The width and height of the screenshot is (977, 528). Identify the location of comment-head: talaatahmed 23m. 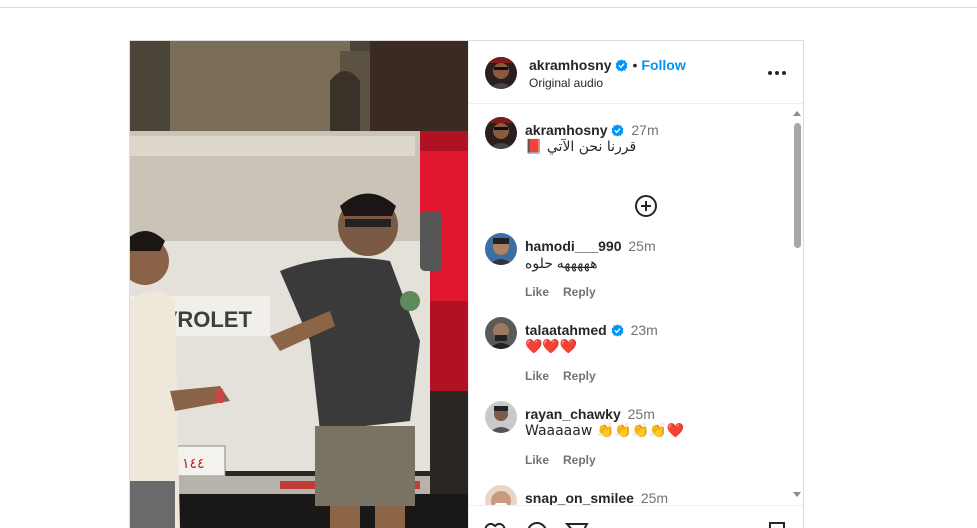
(591, 330).